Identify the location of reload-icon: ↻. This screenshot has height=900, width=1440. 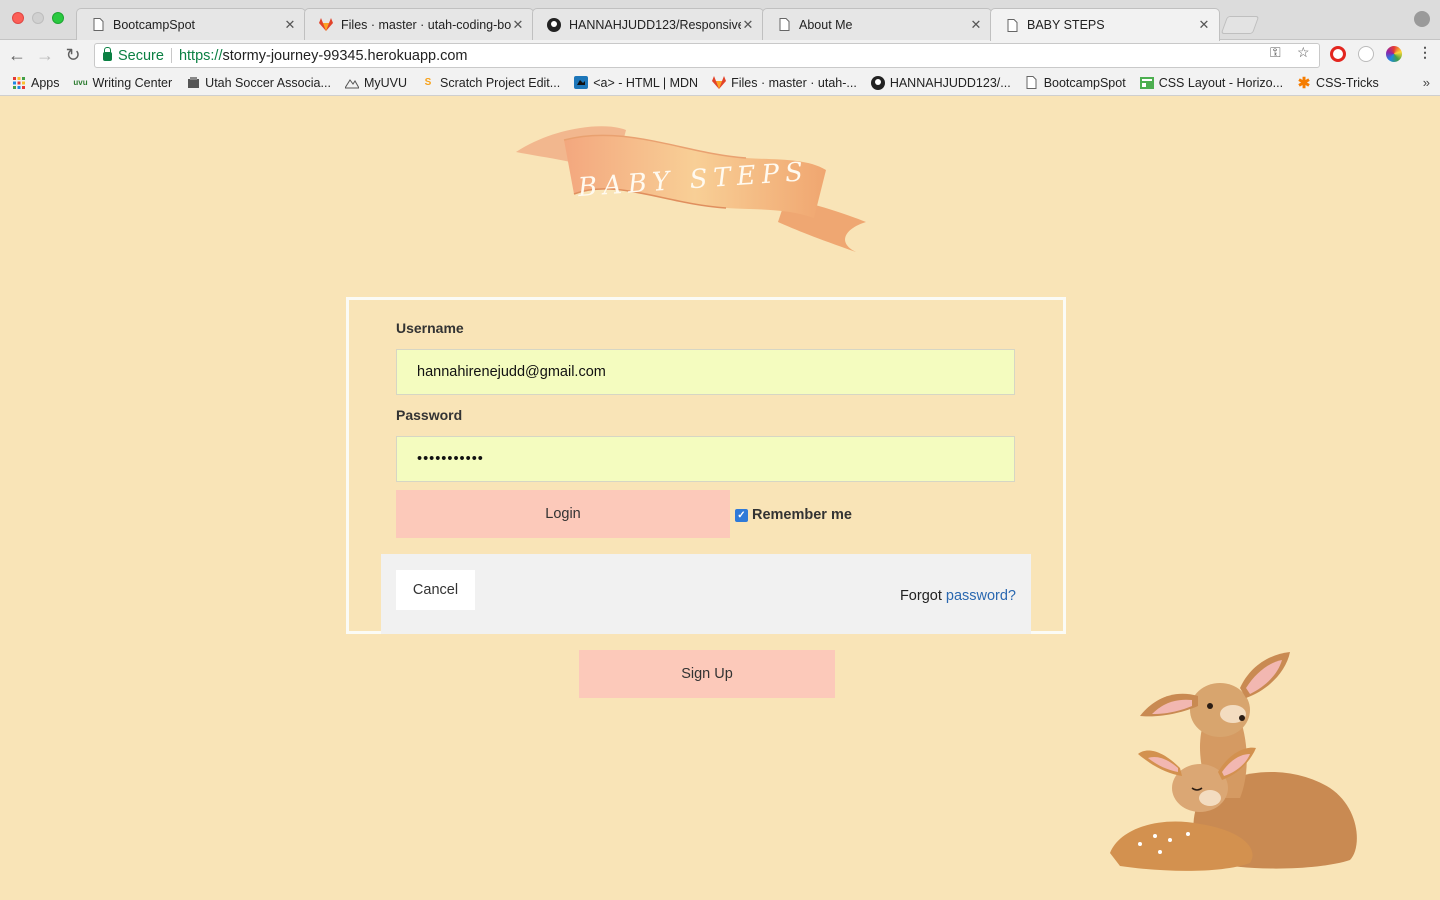
(73, 55).